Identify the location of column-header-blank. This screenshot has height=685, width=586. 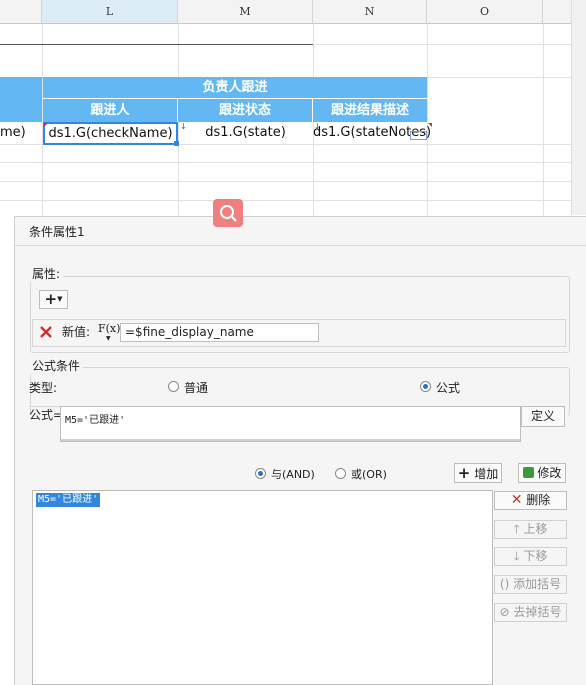
(21, 12).